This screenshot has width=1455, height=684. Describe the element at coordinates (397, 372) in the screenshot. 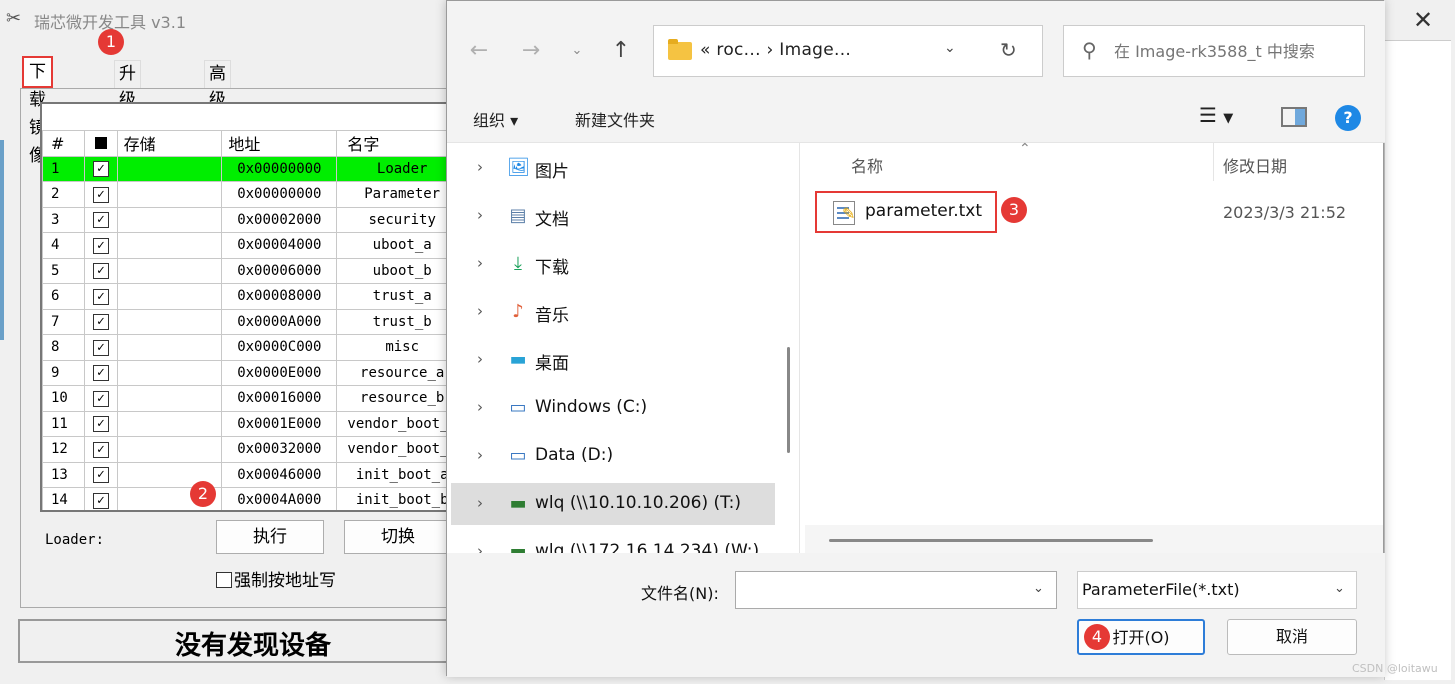

I see `row-name: resource_a` at that location.